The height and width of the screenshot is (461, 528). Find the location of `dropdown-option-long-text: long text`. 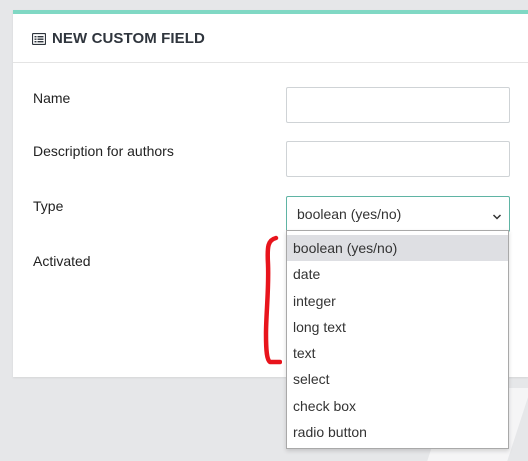

dropdown-option-long-text: long text is located at coordinates (397, 327).